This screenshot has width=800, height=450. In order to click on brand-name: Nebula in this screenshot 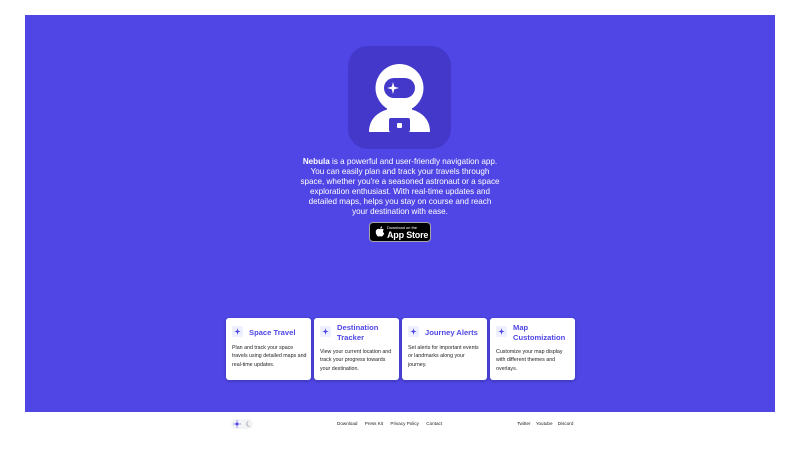, I will do `click(316, 161)`.